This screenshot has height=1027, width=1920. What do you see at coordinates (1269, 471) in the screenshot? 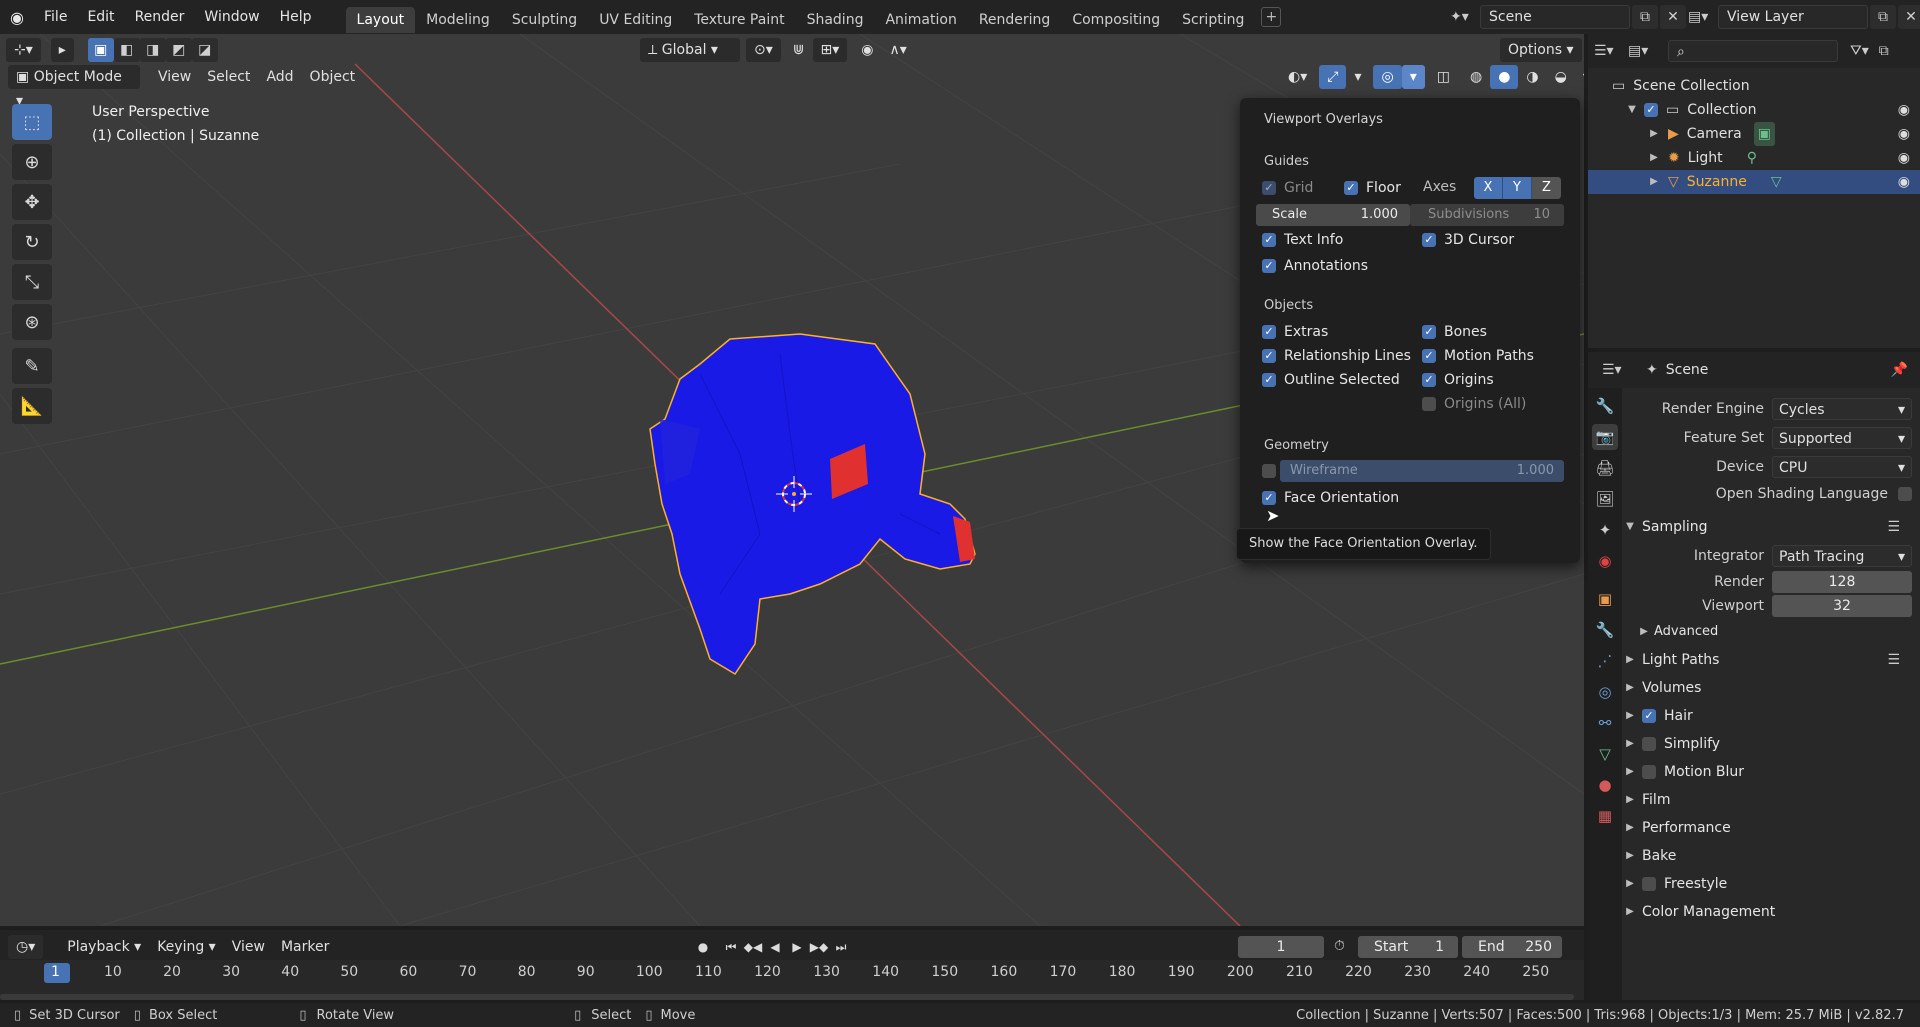
I see `wireframe-checkbox` at bounding box center [1269, 471].